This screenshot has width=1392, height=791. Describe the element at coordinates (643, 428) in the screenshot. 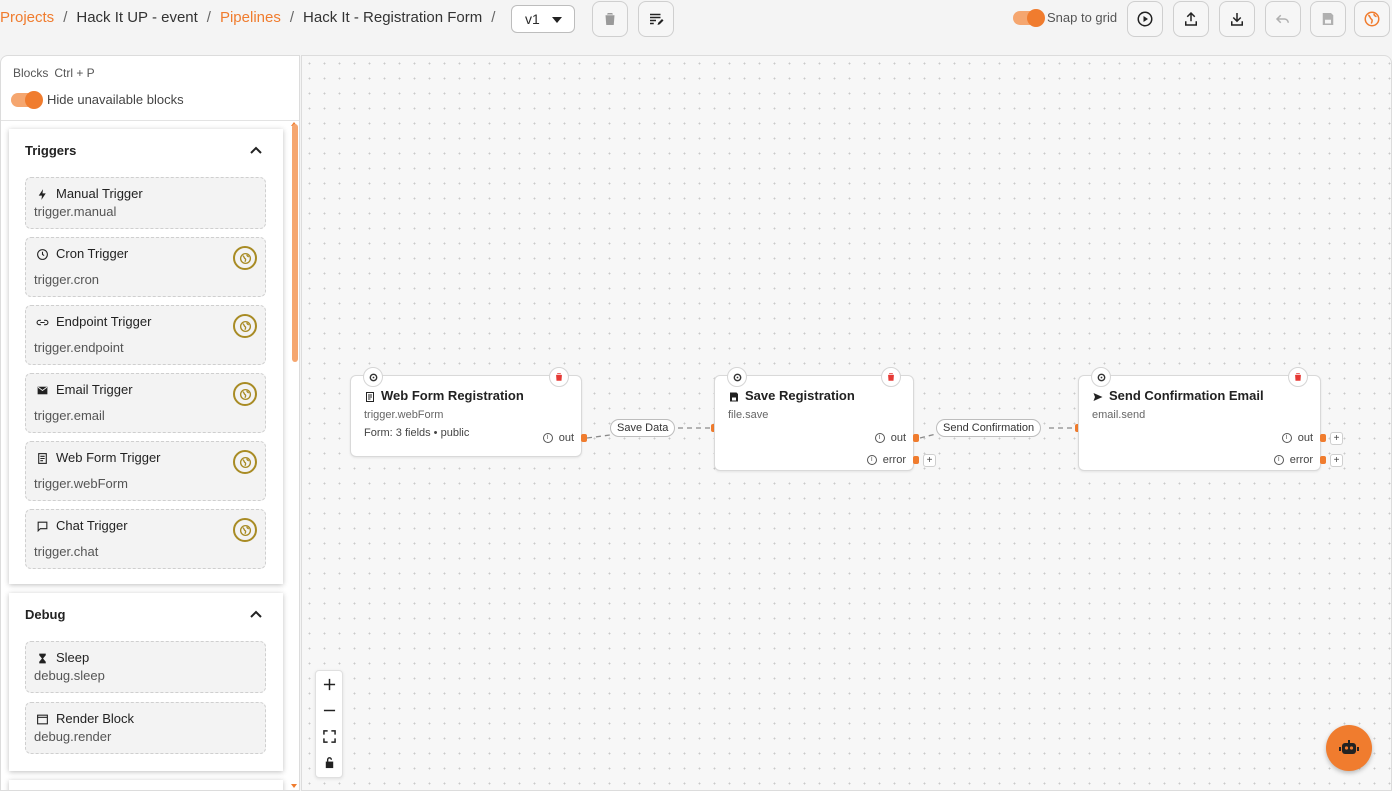

I see `edge-label: Save Data` at that location.